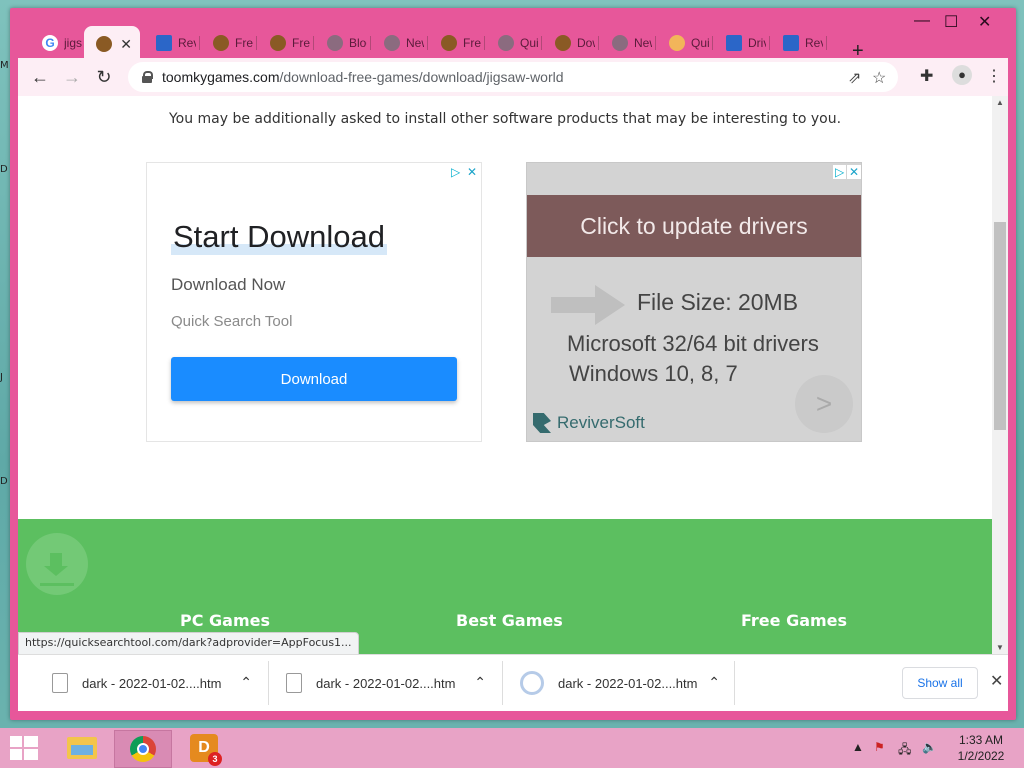  Describe the element at coordinates (1000, 647) in the screenshot. I see `scroll-down-icon: ▼` at that location.